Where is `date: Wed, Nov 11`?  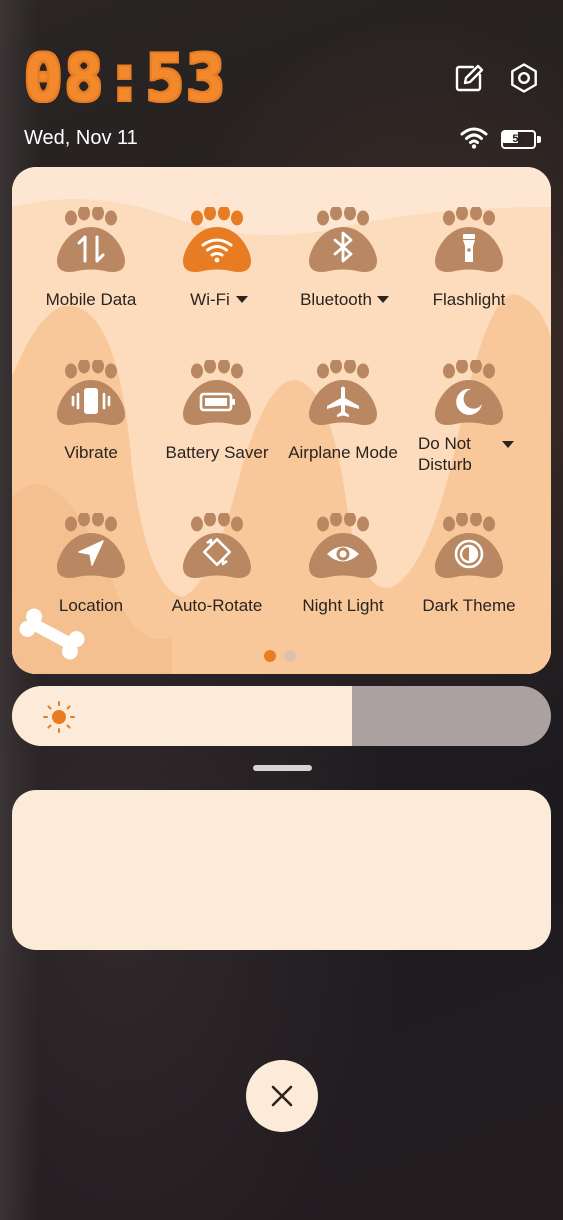 date: Wed, Nov 11 is located at coordinates (81, 138).